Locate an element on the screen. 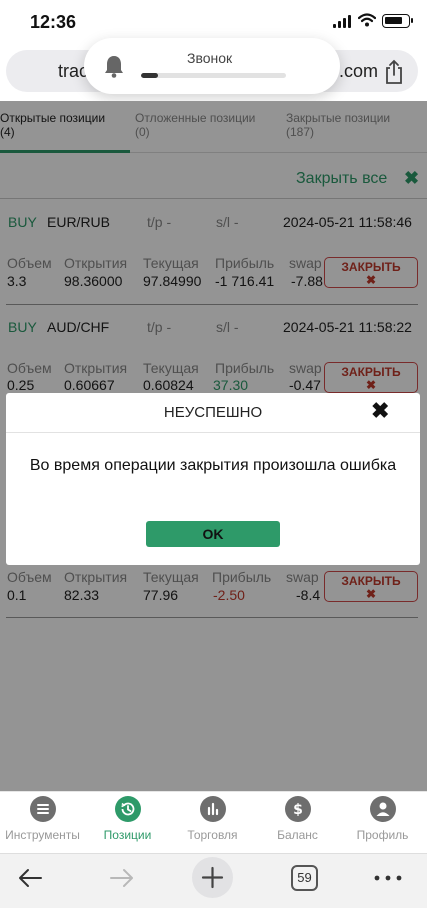 The height and width of the screenshot is (908, 427). more-icon is located at coordinates (388, 878).